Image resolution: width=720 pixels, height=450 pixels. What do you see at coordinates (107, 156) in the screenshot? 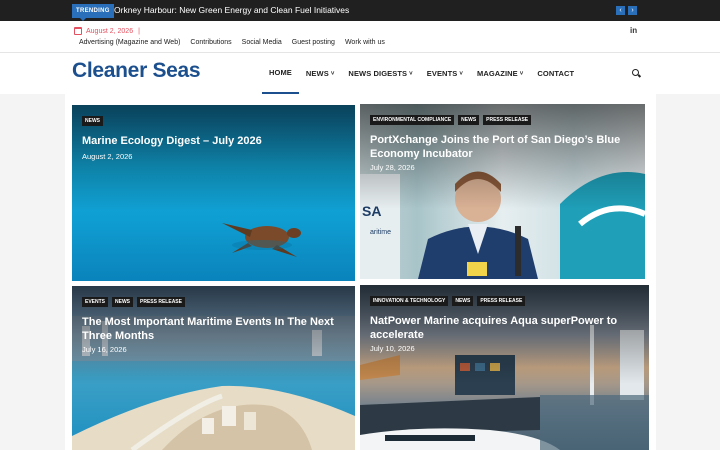
I see `card-date: August 2, 2026` at bounding box center [107, 156].